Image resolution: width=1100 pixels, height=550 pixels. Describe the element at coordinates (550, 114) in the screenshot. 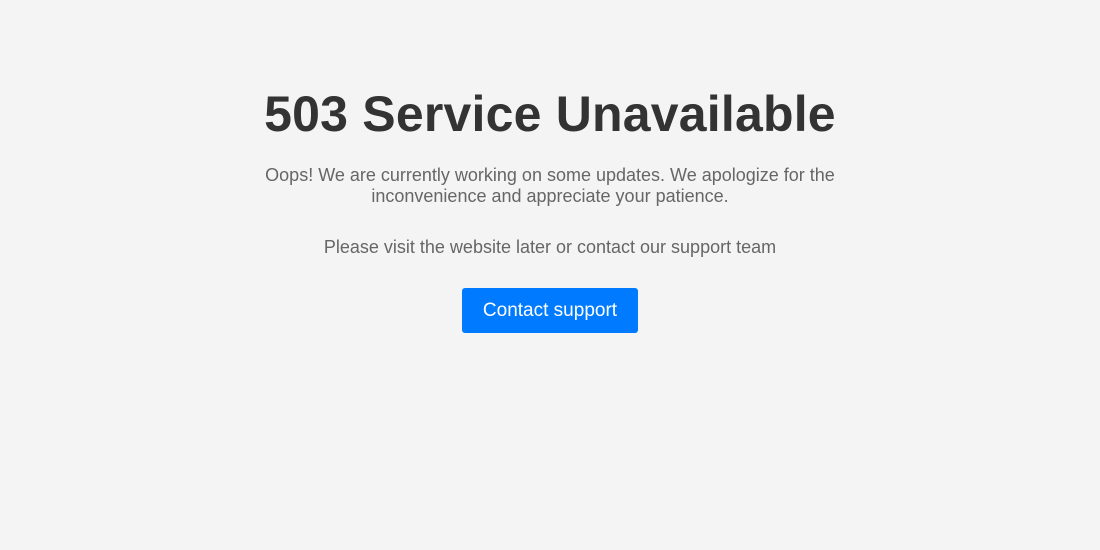

I see `page-title: 503 Service Unavailable` at that location.